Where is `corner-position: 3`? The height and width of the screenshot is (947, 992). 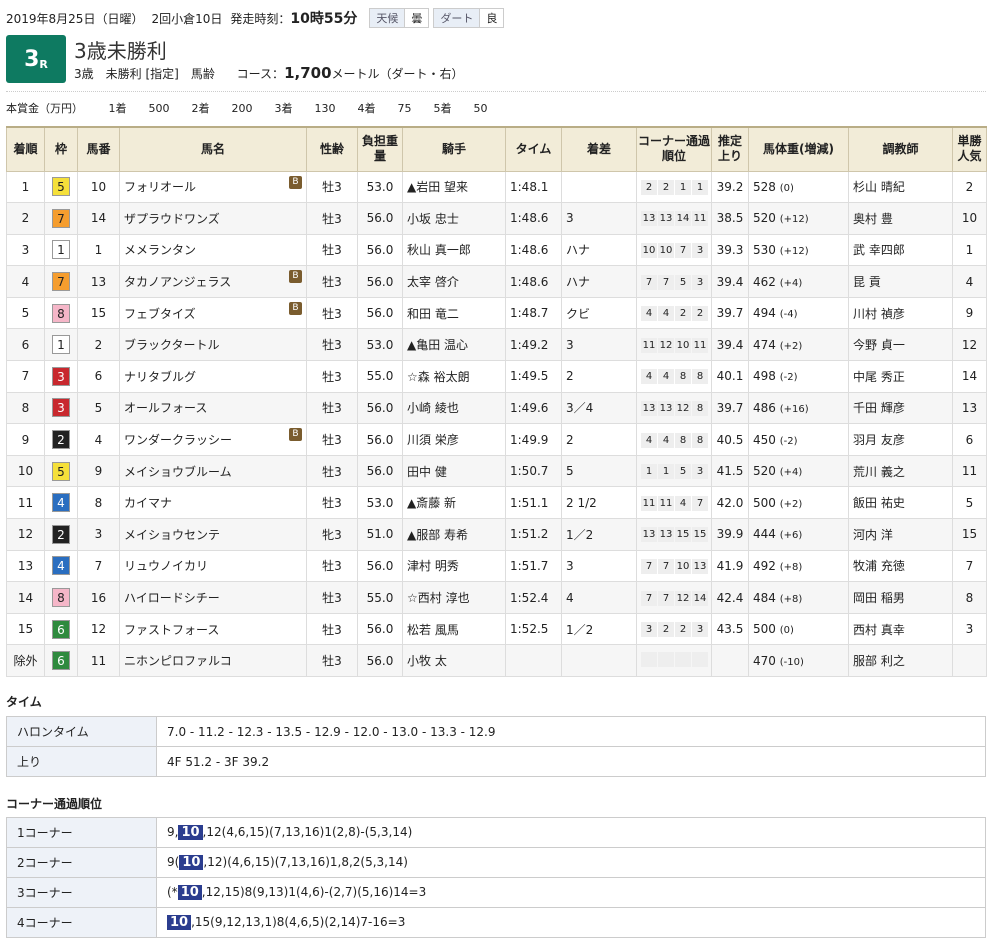 corner-position: 3 is located at coordinates (700, 282).